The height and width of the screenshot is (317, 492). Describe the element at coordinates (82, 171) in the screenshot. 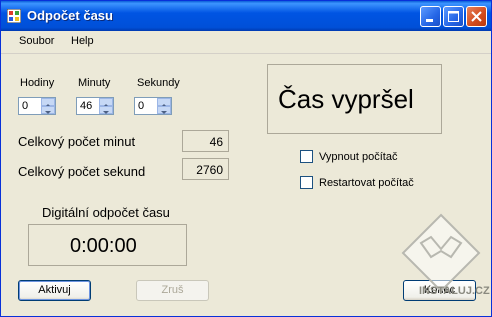

I see `total-seconds-label: Celkový počet sekund` at that location.